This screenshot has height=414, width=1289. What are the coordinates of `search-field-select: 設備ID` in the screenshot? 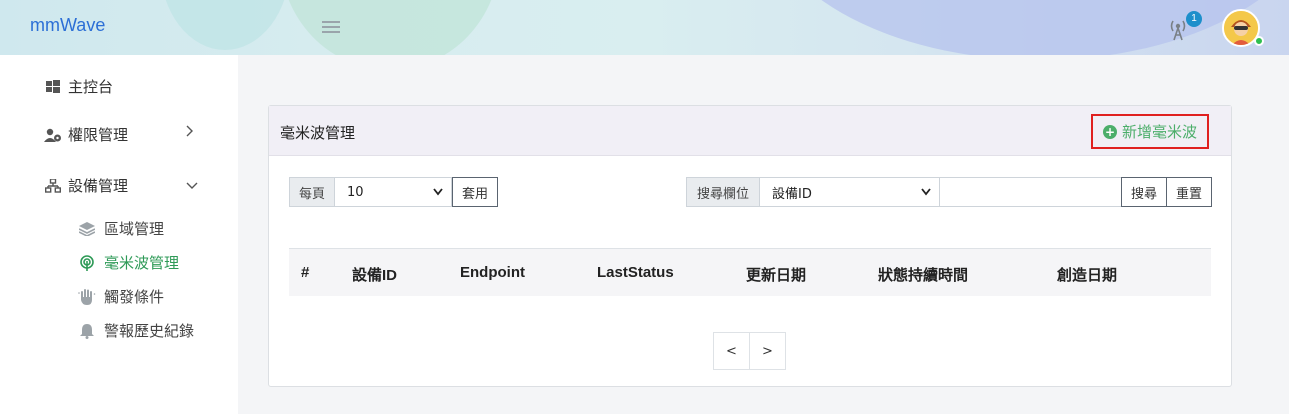 It's located at (849, 192).